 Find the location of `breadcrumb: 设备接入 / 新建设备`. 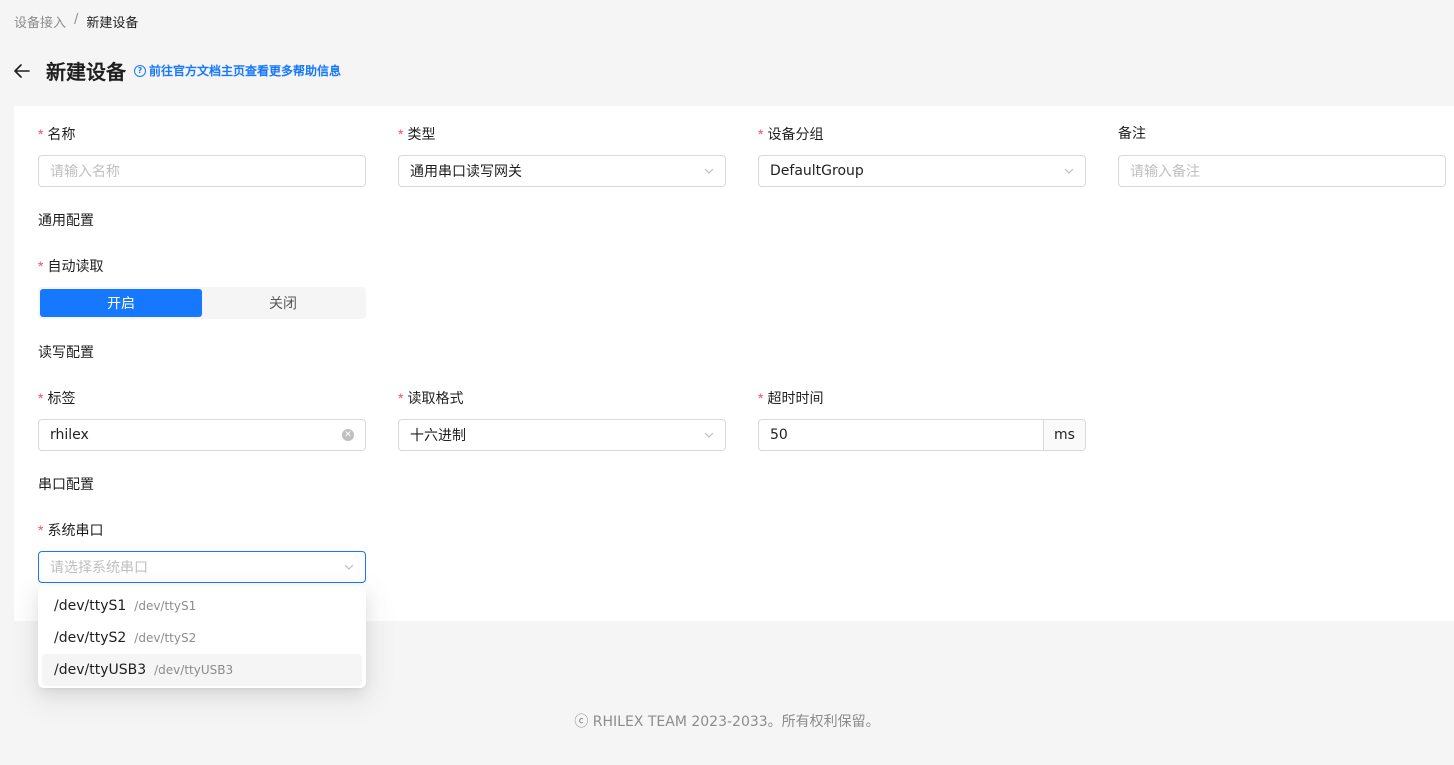

breadcrumb: 设备接入 / 新建设备 is located at coordinates (76, 21).